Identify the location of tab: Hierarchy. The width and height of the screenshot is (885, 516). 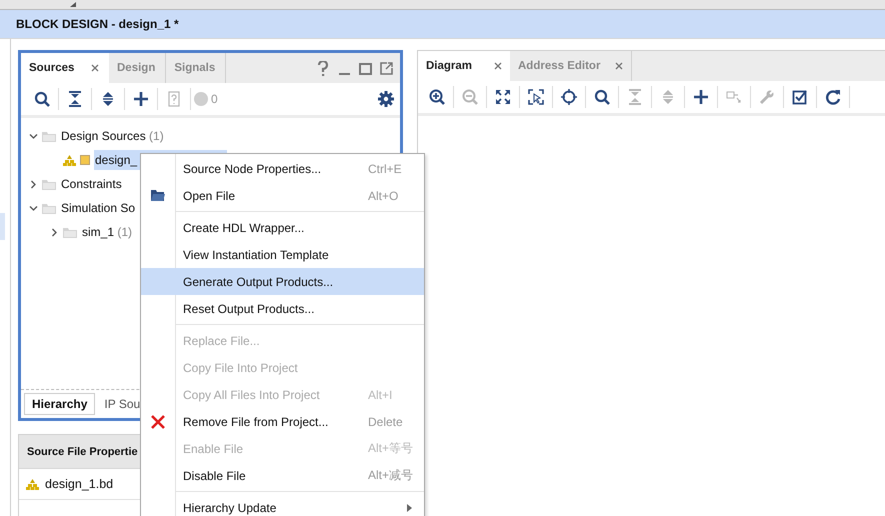
(60, 404).